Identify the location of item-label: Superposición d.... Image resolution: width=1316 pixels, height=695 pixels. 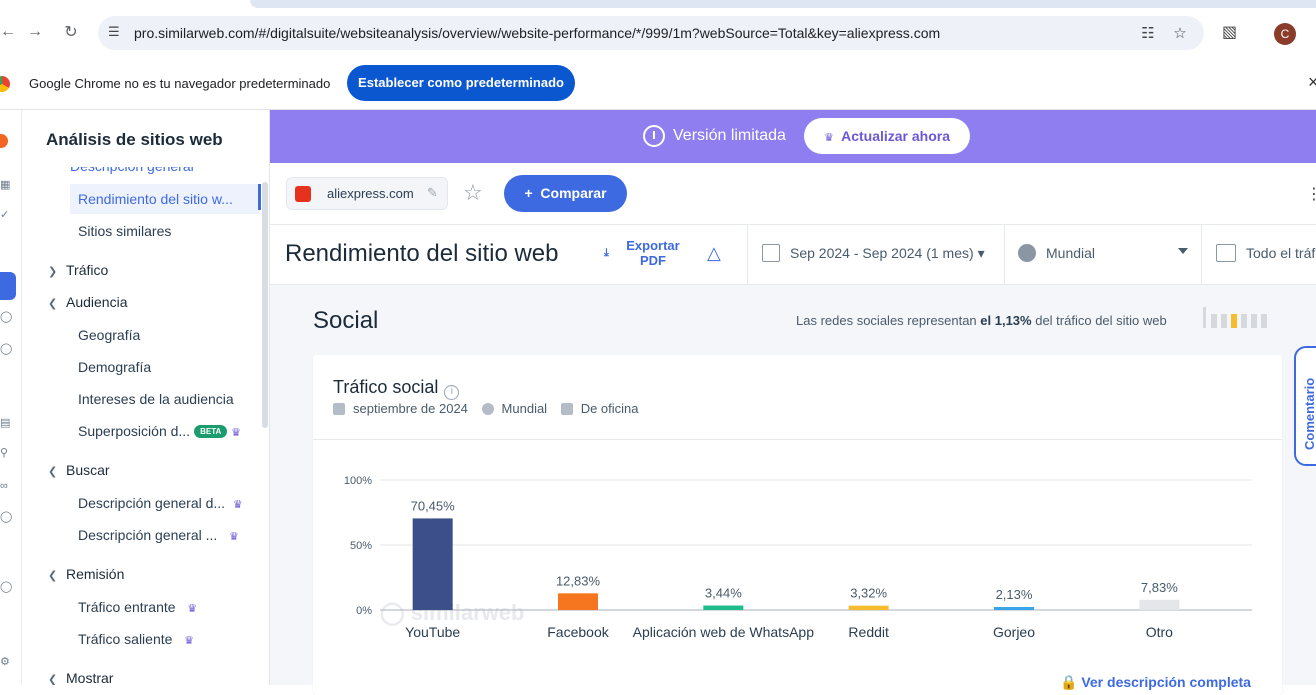
(134, 431).